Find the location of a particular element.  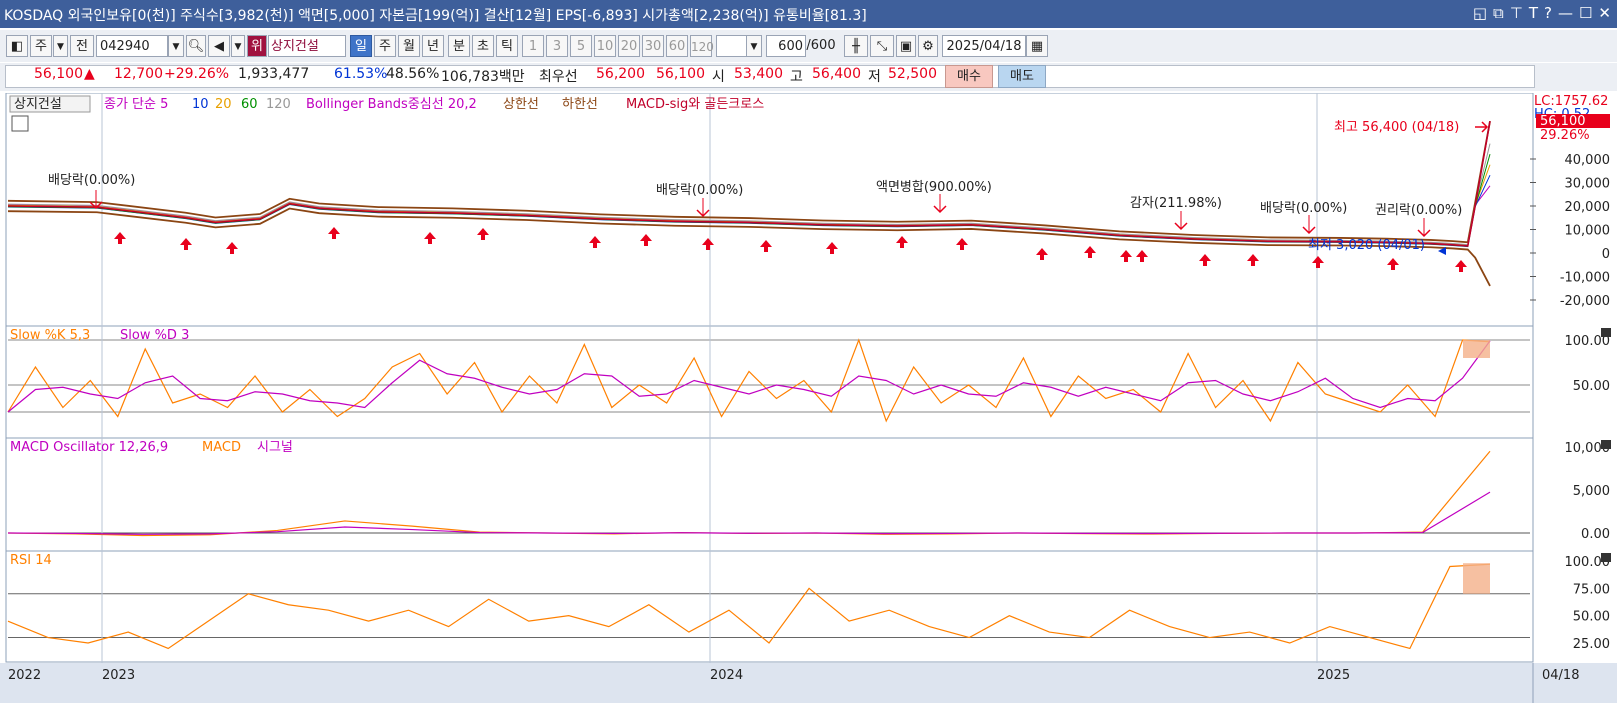

help-icon: ? is located at coordinates (1548, 13).